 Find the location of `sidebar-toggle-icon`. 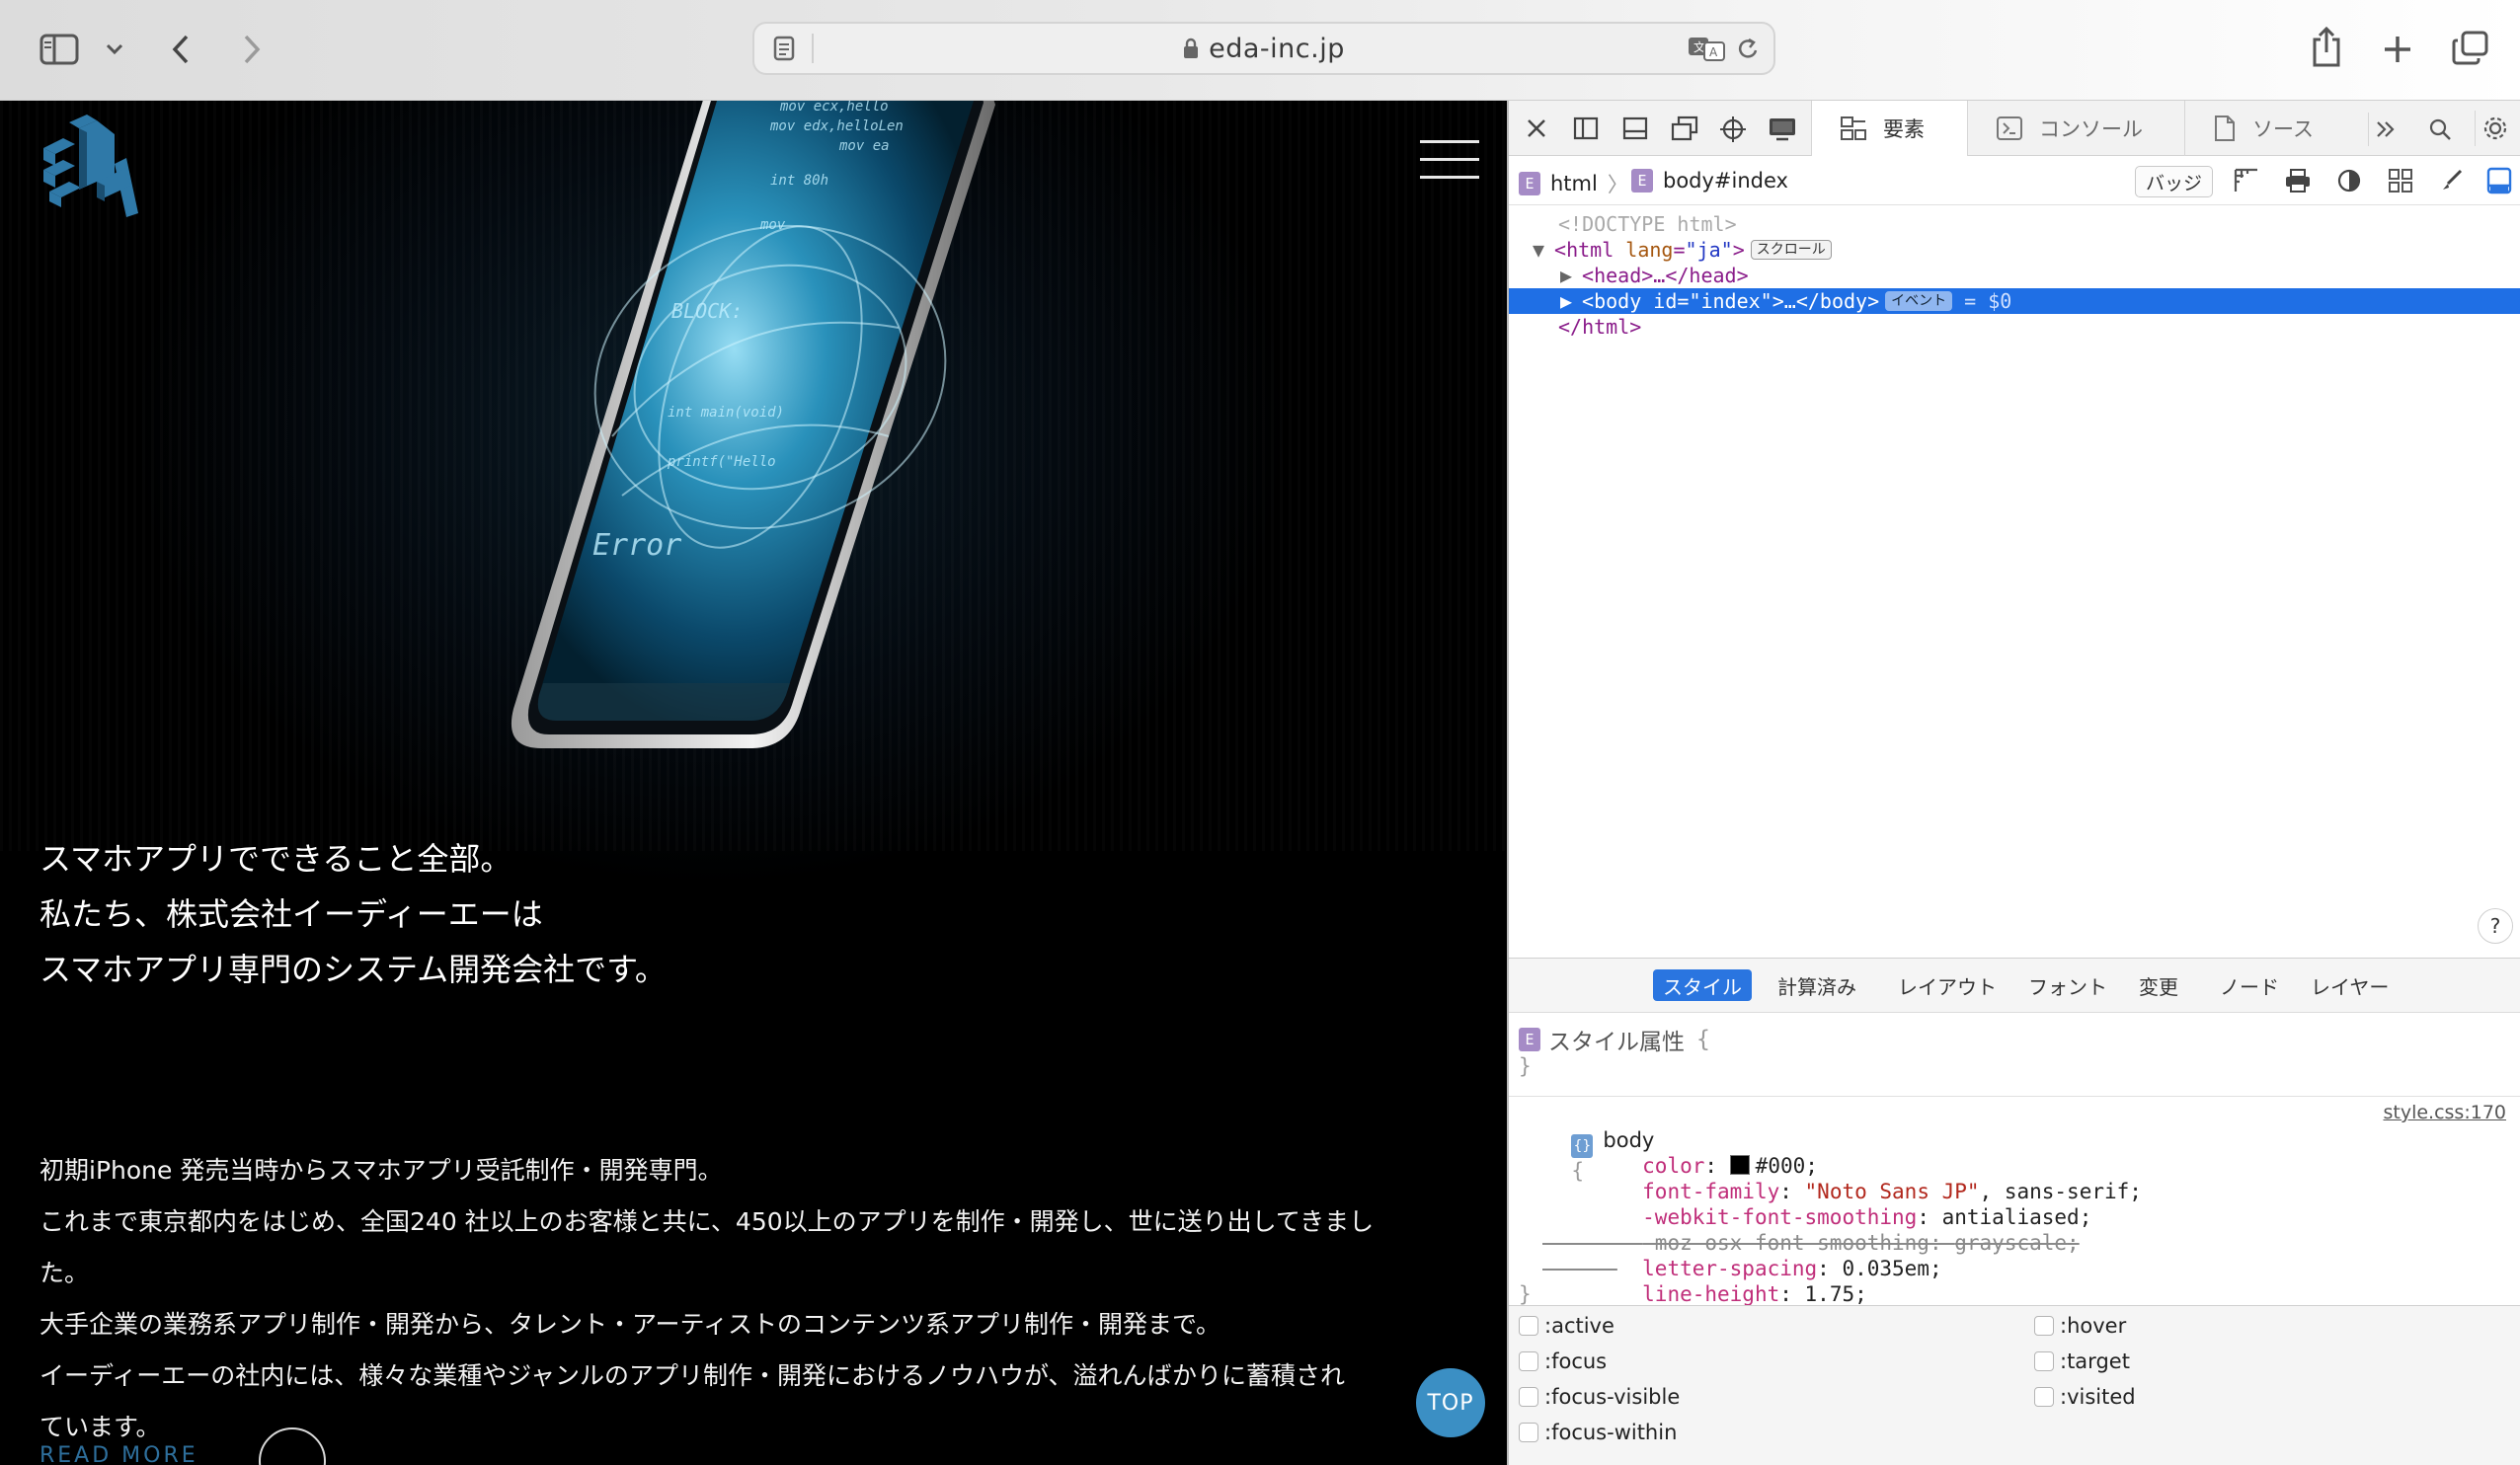

sidebar-toggle-icon is located at coordinates (59, 49).